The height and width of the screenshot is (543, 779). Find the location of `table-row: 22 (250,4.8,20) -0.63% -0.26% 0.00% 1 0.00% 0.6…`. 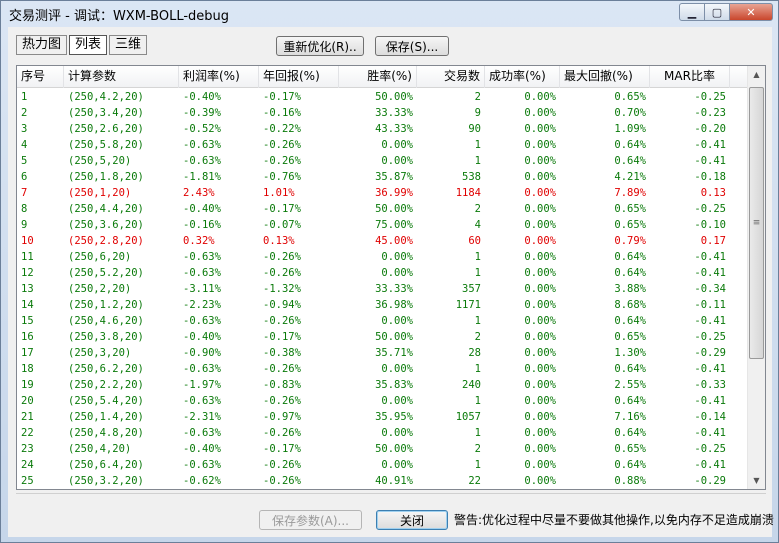

table-row: 22 (250,4.8,20) -0.63% -0.26% 0.00% 1 0.00% 0.6… is located at coordinates (382, 433).